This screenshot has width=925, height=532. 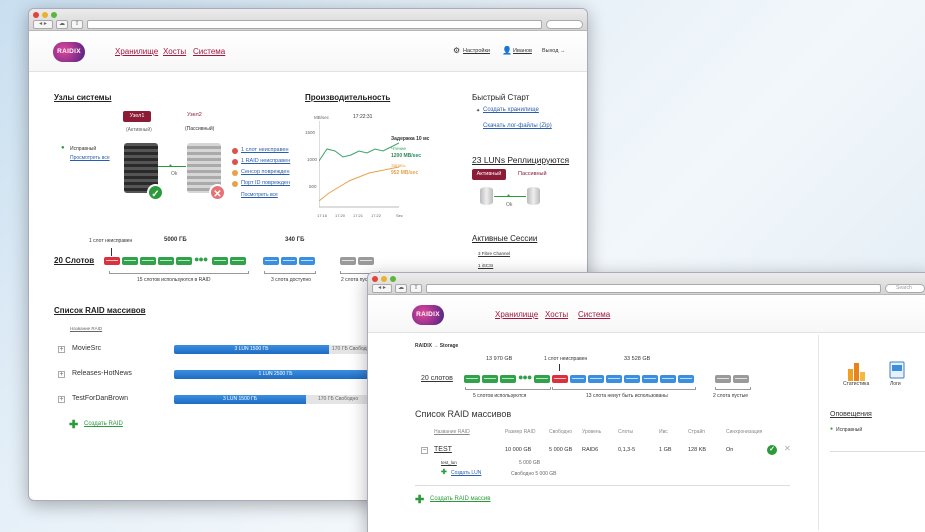 I want to click on col-name: Название RAID, so click(x=452, y=432).